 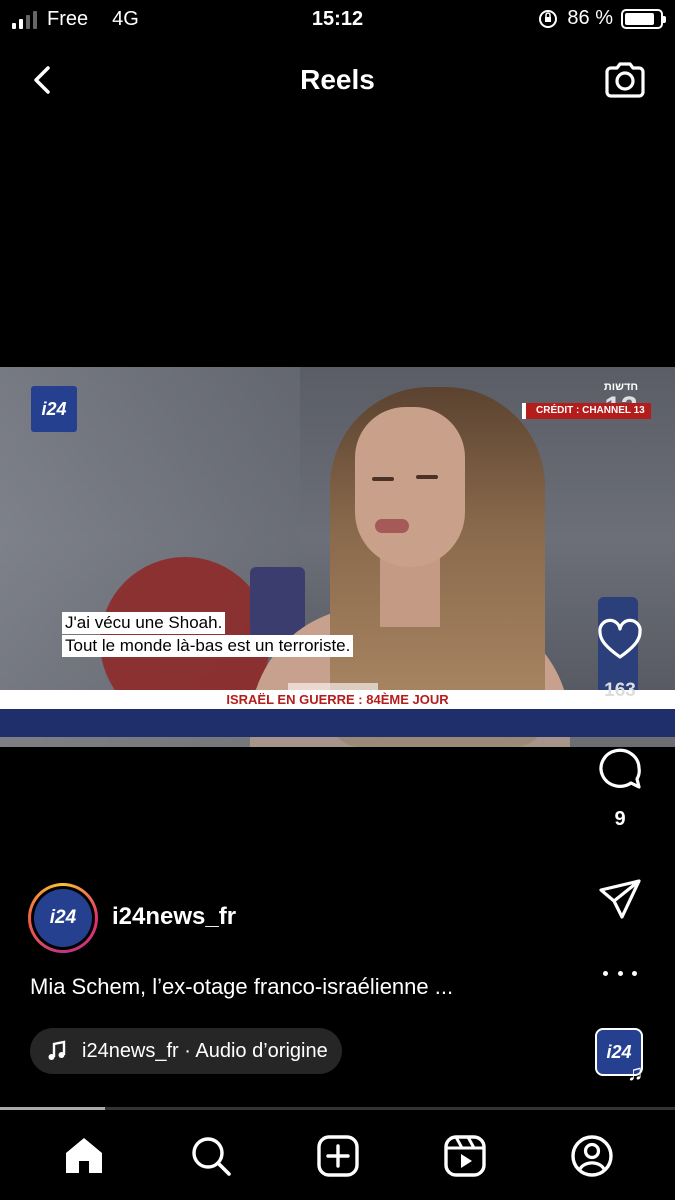 What do you see at coordinates (205, 1050) in the screenshot?
I see `audio-label: i24news_fr · Audio d’origine` at bounding box center [205, 1050].